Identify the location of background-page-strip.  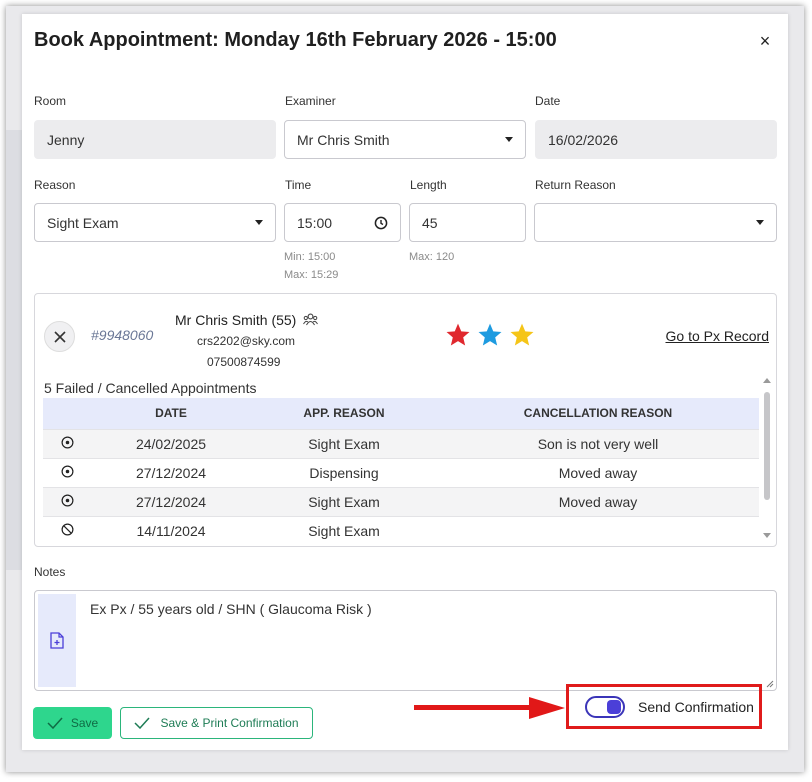
(14, 350).